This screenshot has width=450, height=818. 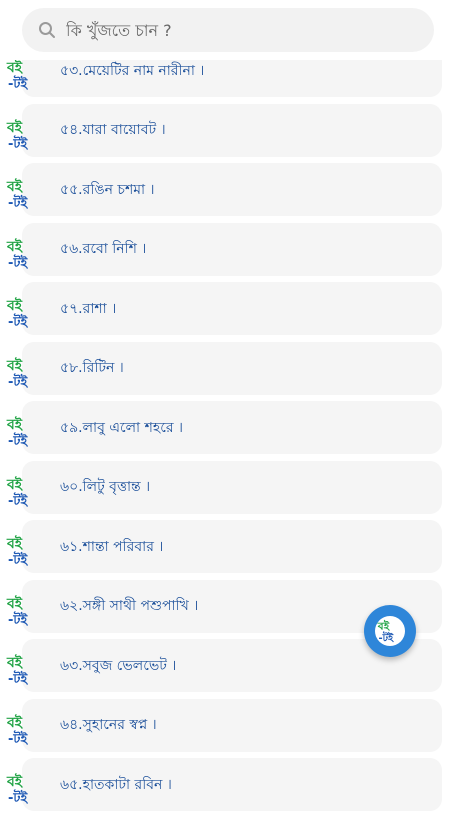 I want to click on list-item-card: ৫৯.লাবু এলো শহরে ।, so click(x=232, y=427).